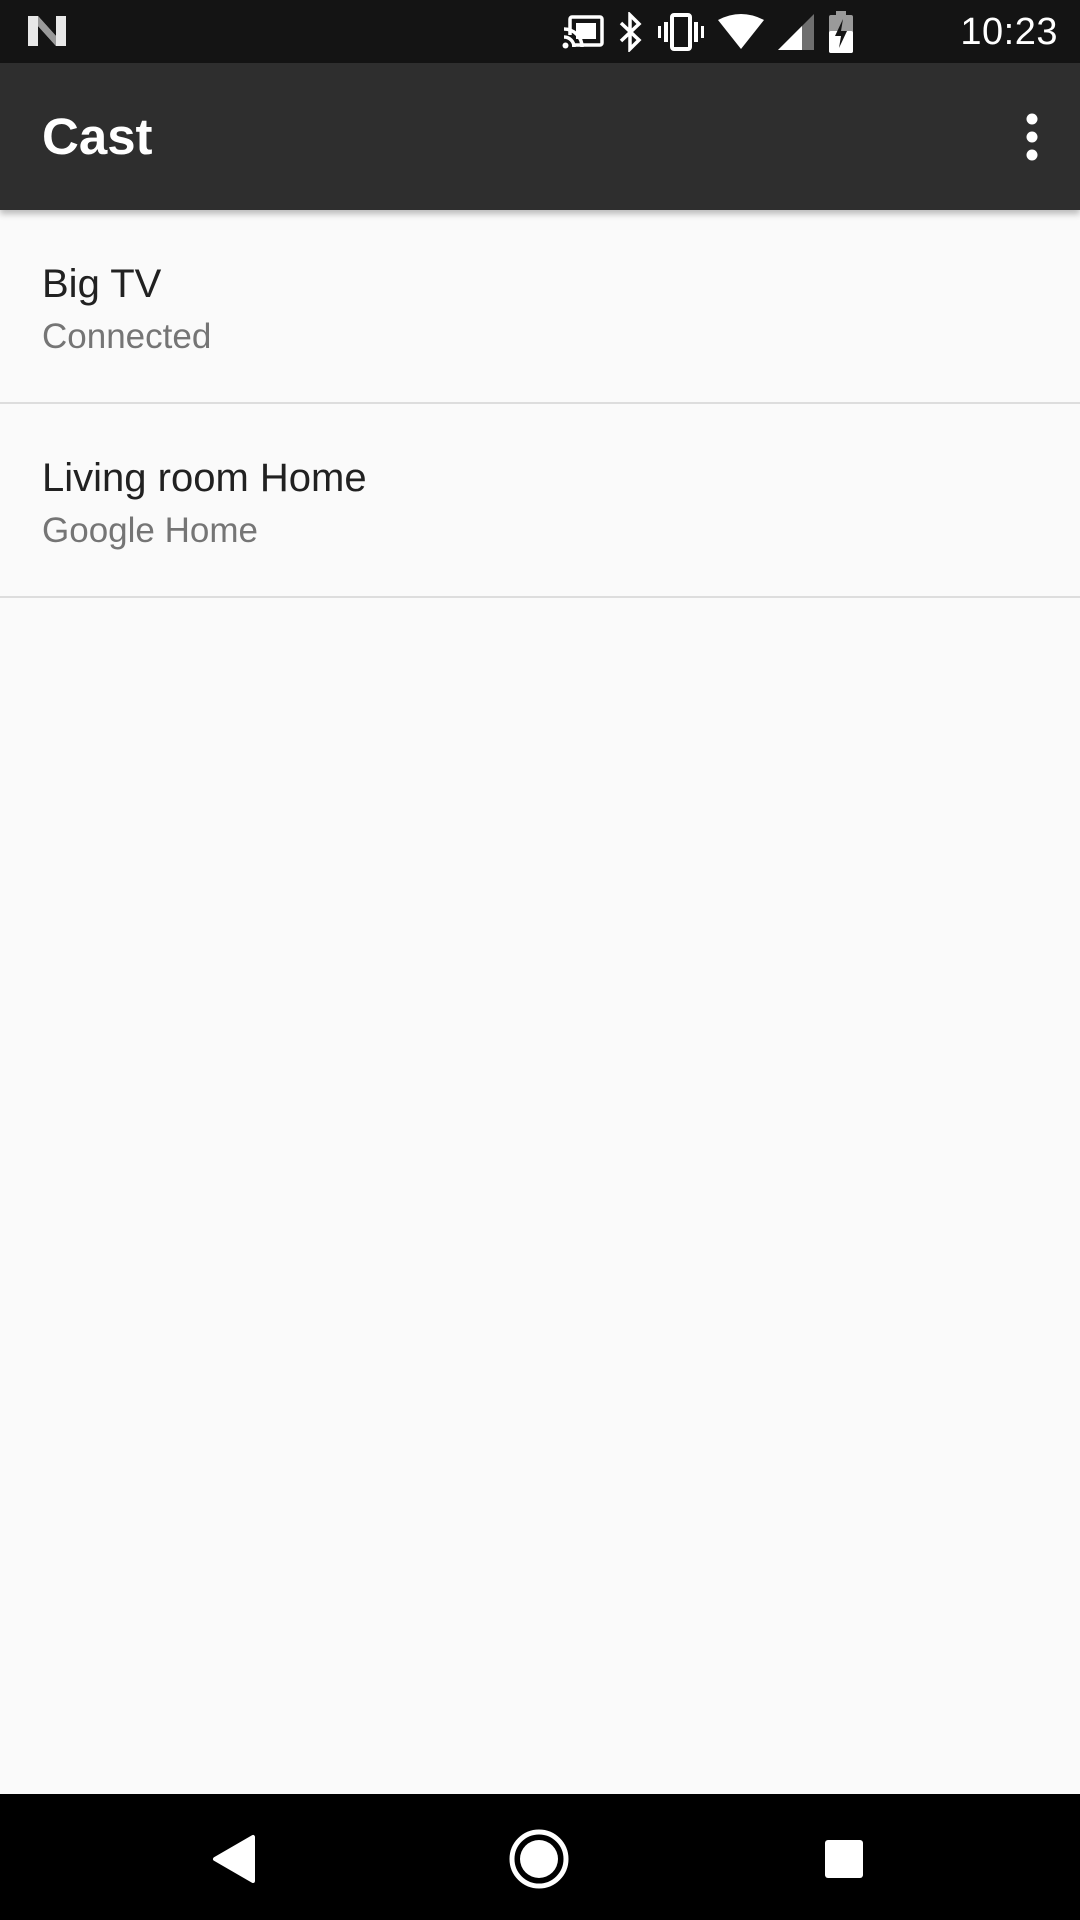 This screenshot has width=1080, height=1920. I want to click on back-icon, so click(234, 1859).